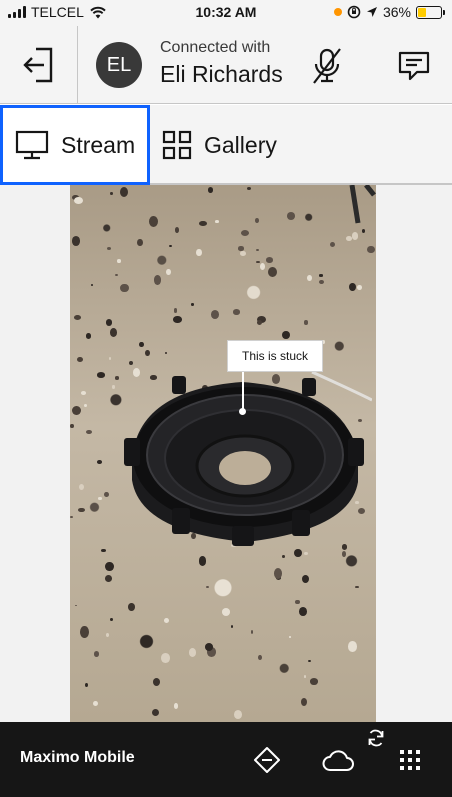  What do you see at coordinates (226, 65) in the screenshot?
I see `session-header: EL Connected with Eli Richards` at bounding box center [226, 65].